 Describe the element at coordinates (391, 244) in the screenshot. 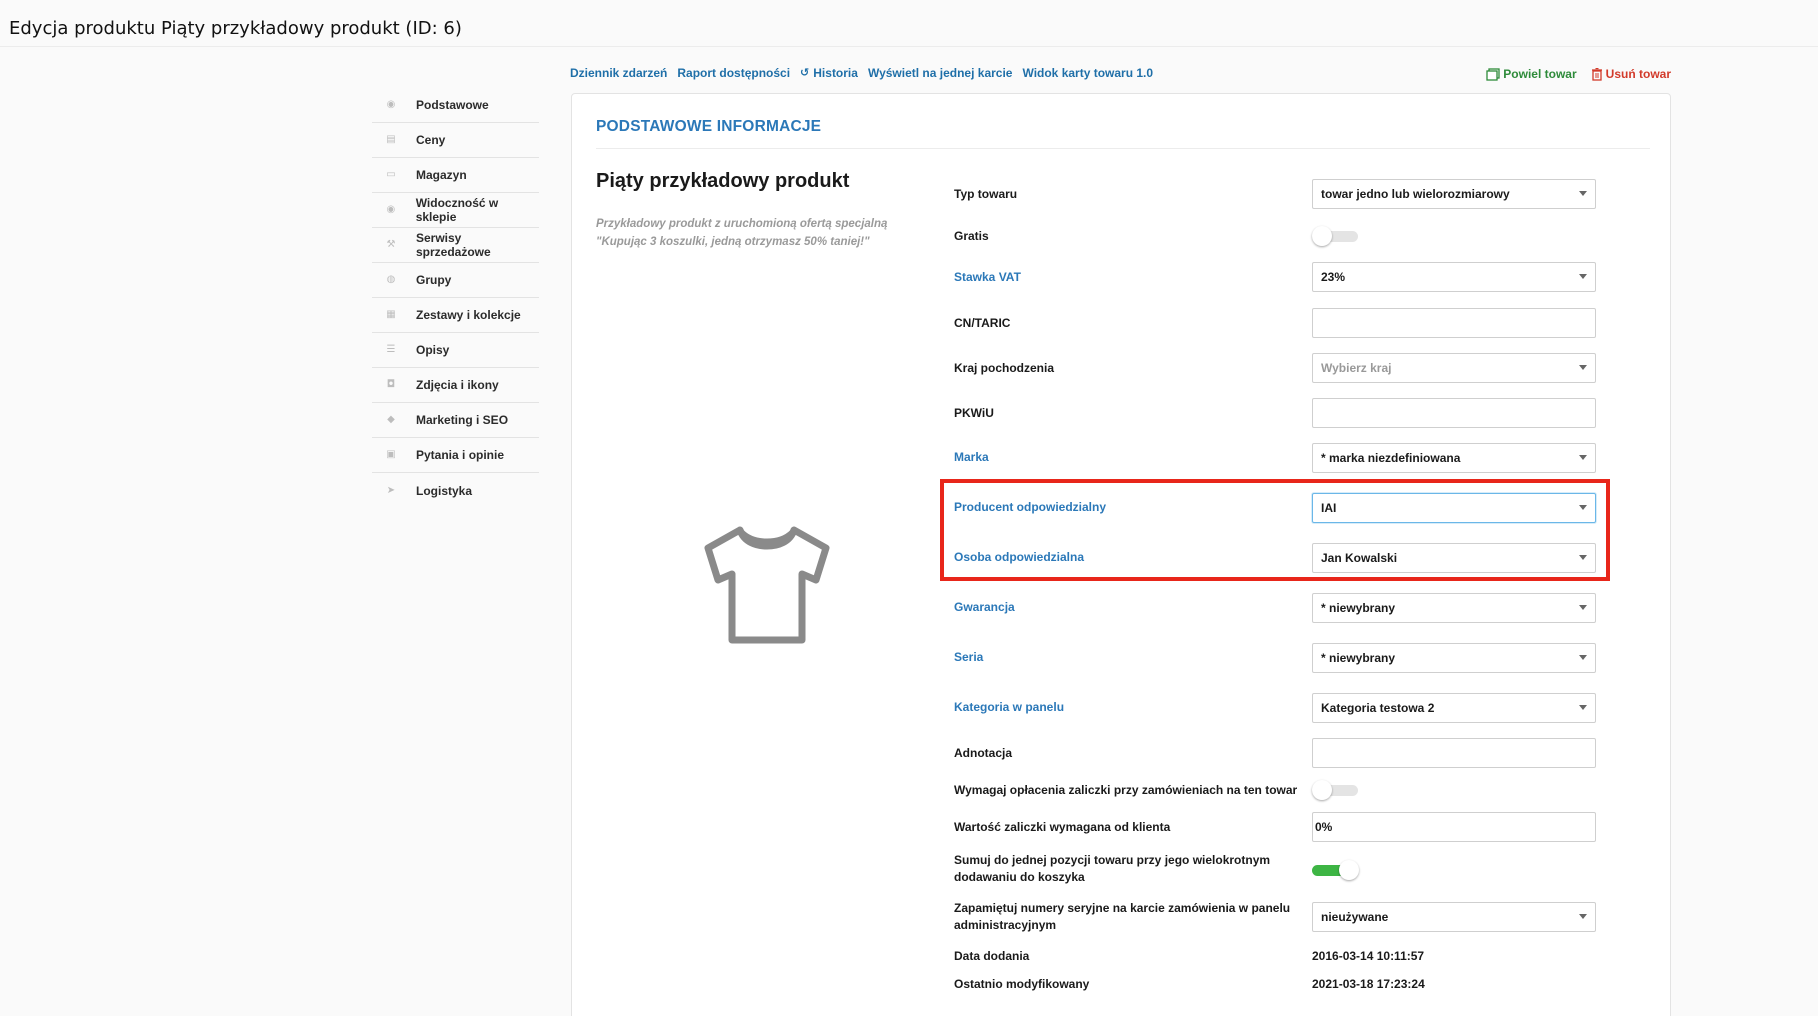

I see `hammer-icon: ⚒` at that location.